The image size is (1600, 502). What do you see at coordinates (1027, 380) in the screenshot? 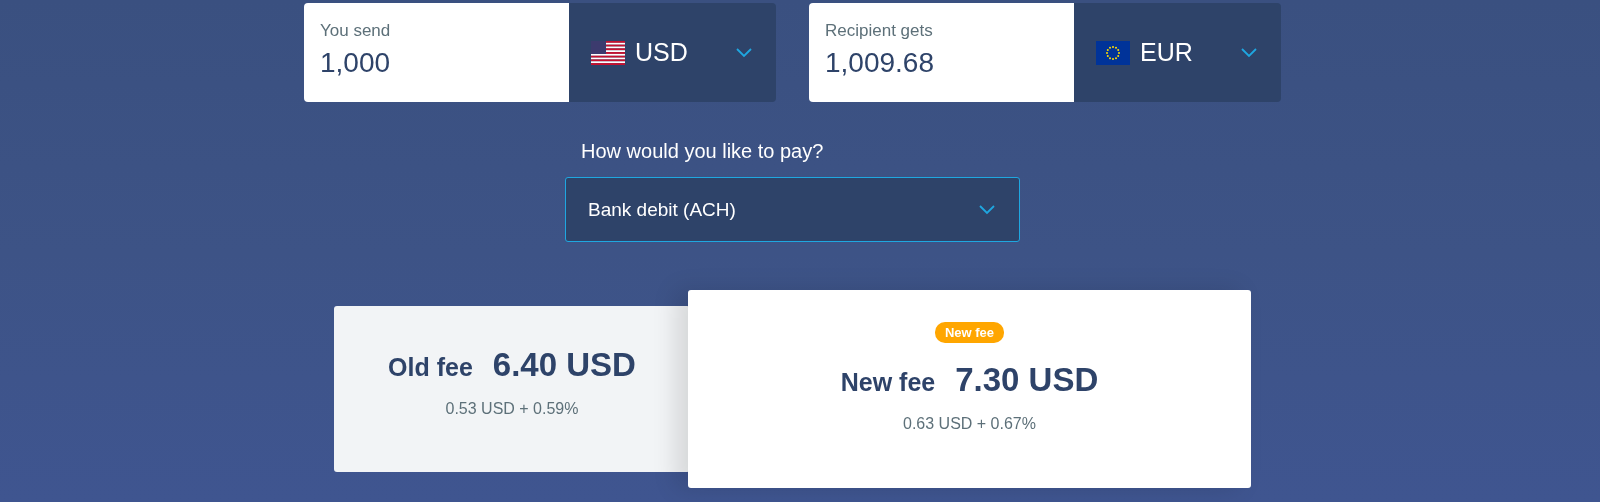
I see `fee-amount: 7.30 USD` at bounding box center [1027, 380].